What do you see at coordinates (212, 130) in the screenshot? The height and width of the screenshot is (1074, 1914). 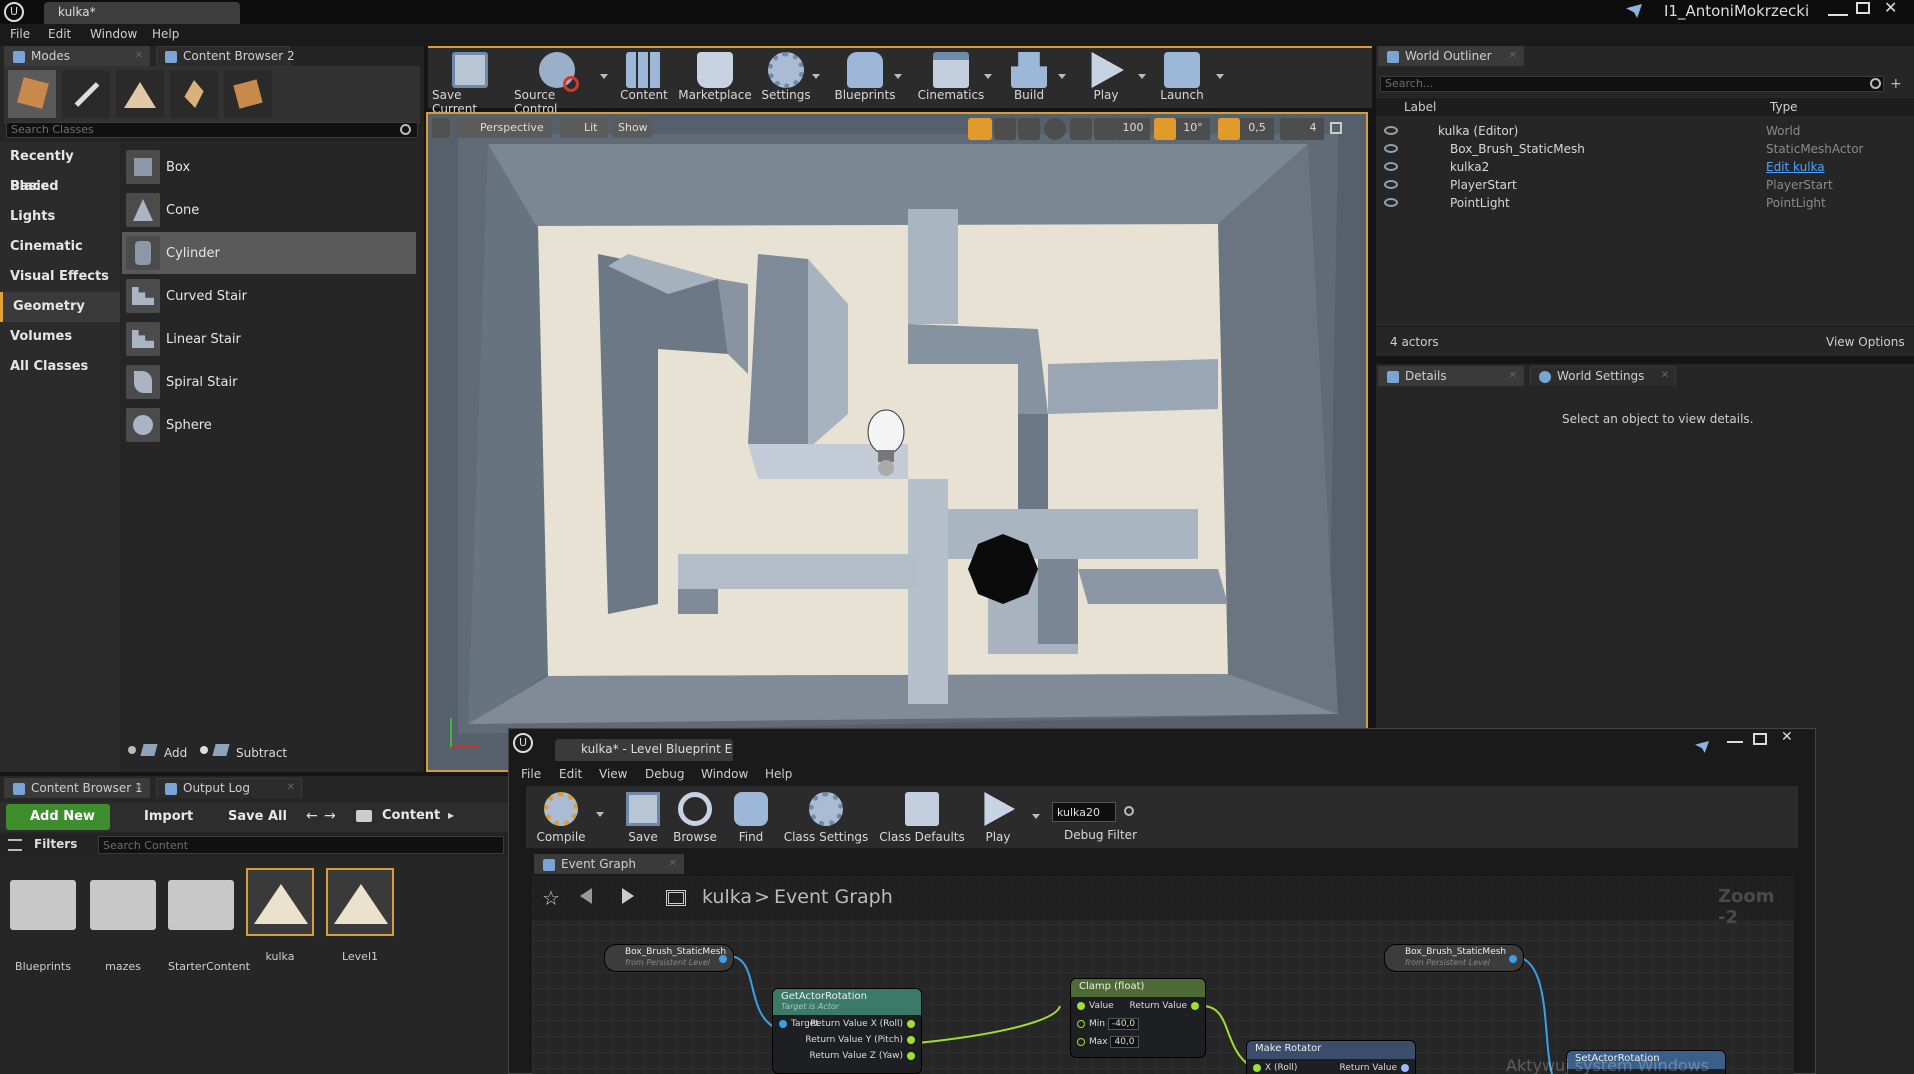 I see `search-classes-input: Search Classes` at bounding box center [212, 130].